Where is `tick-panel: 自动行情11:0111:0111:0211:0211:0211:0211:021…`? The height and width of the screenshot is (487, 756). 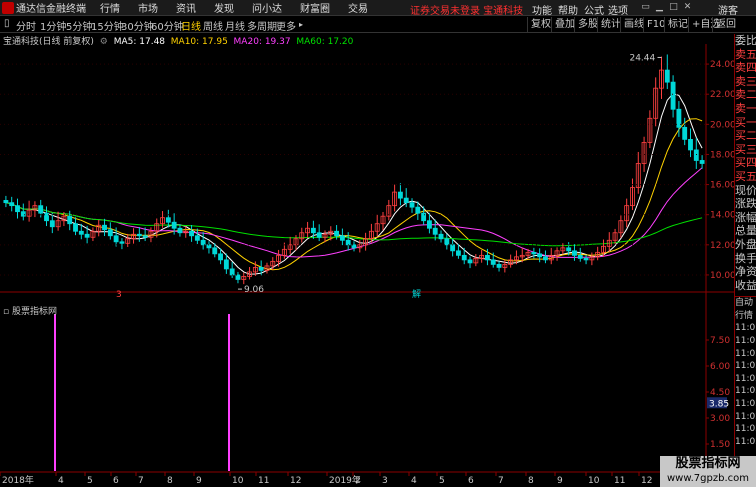 tick-panel: 自动行情11:0111:0111:0211:0211:0211:0211:021… is located at coordinates (745, 372).